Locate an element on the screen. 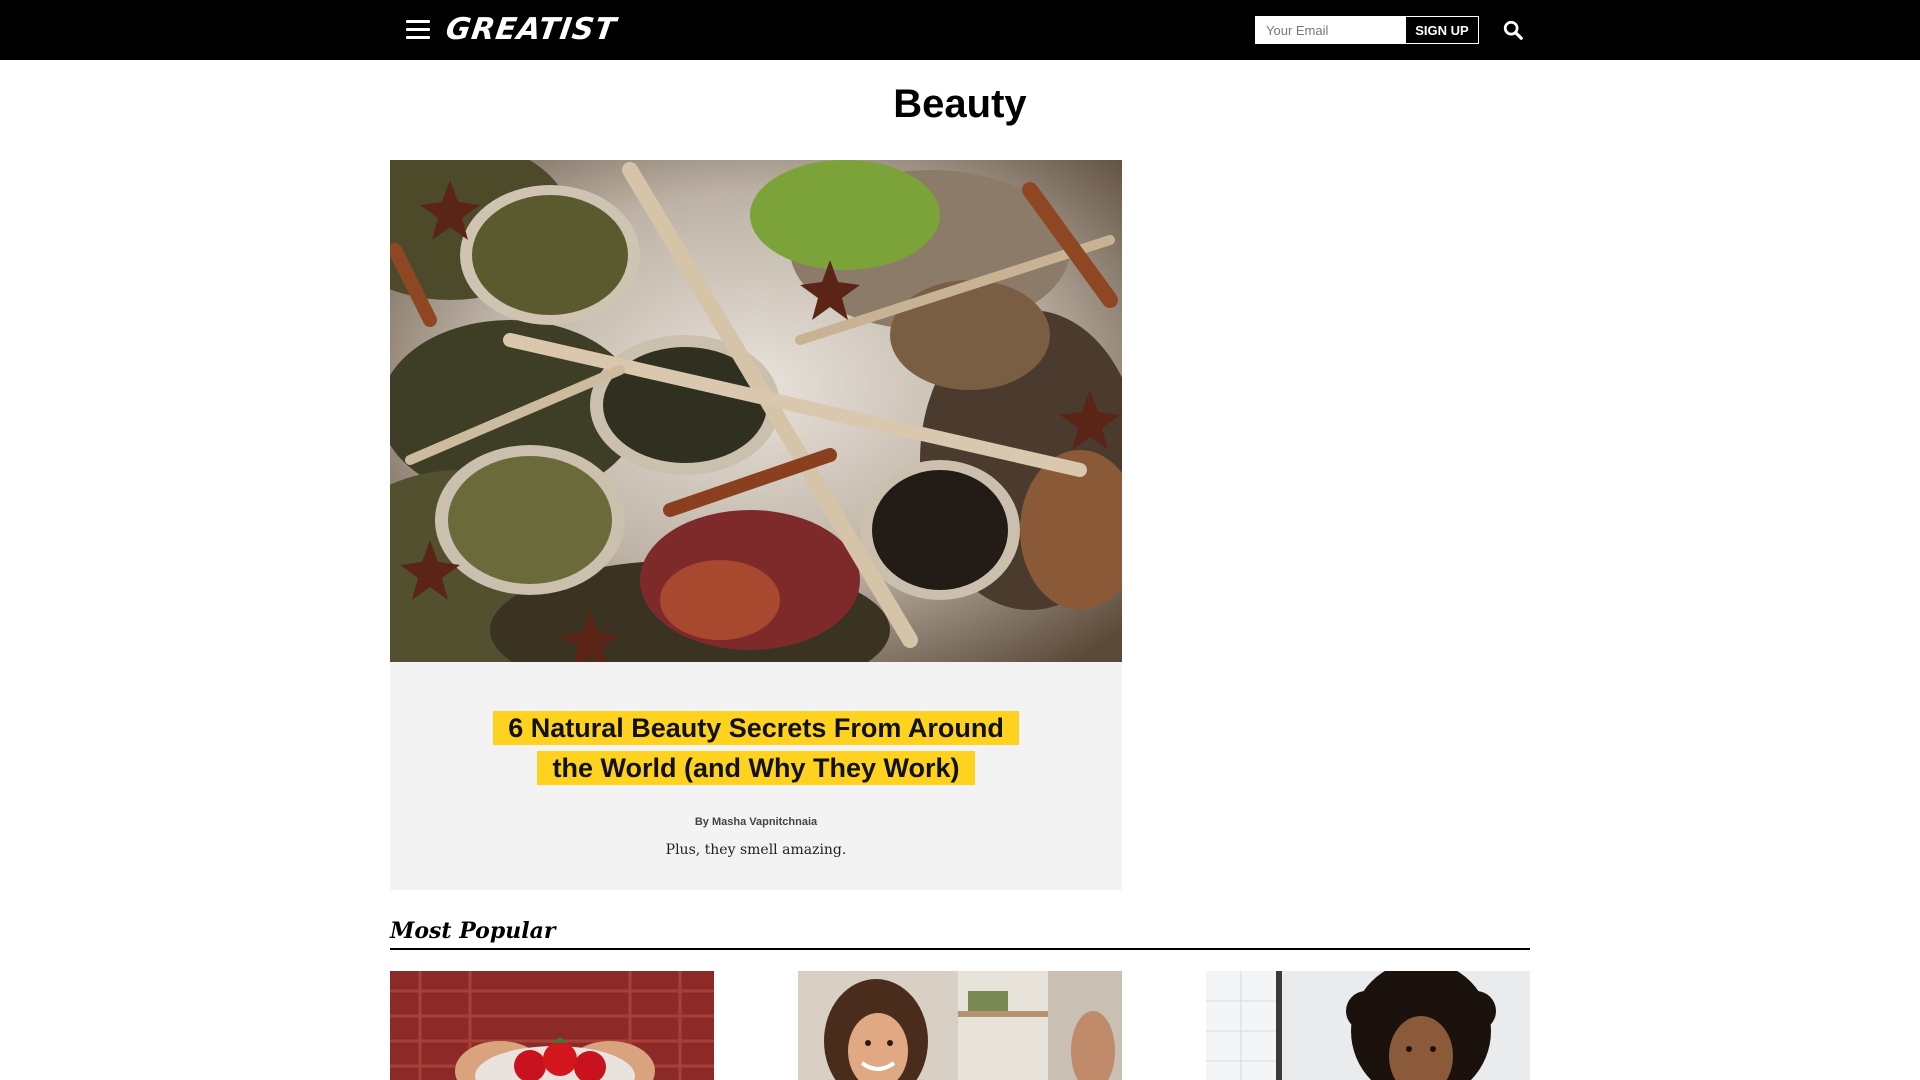 Image resolution: width=1920 pixels, height=1080 pixels. woman-curly-hair-bathroom-photo is located at coordinates (1368, 1025).